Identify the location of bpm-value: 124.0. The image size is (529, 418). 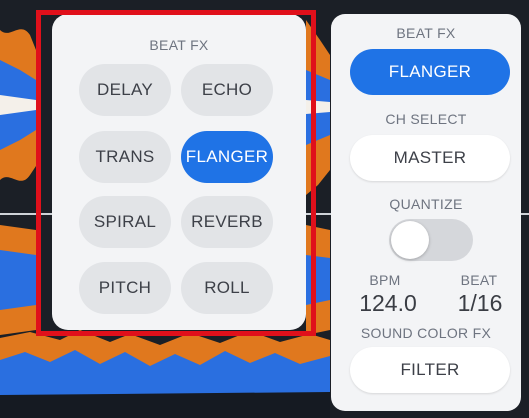
(388, 303).